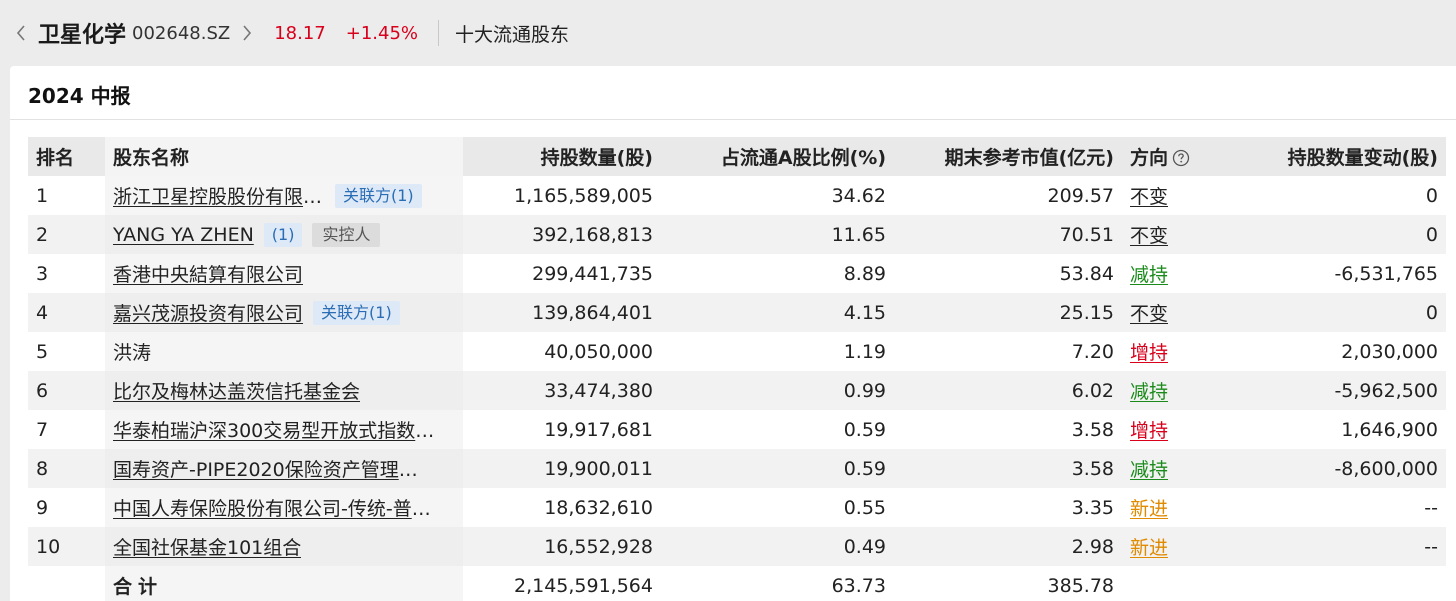 This screenshot has height=601, width=1456. What do you see at coordinates (66, 468) in the screenshot?
I see `rank-cell: 8` at bounding box center [66, 468].